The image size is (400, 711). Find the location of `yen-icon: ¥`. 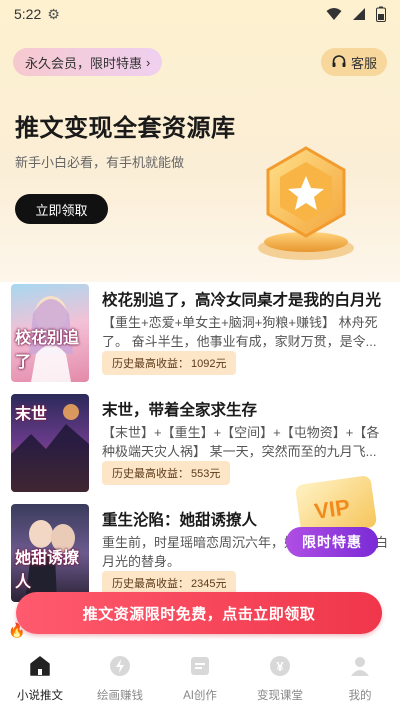

yen-icon: ¥ is located at coordinates (280, 666).